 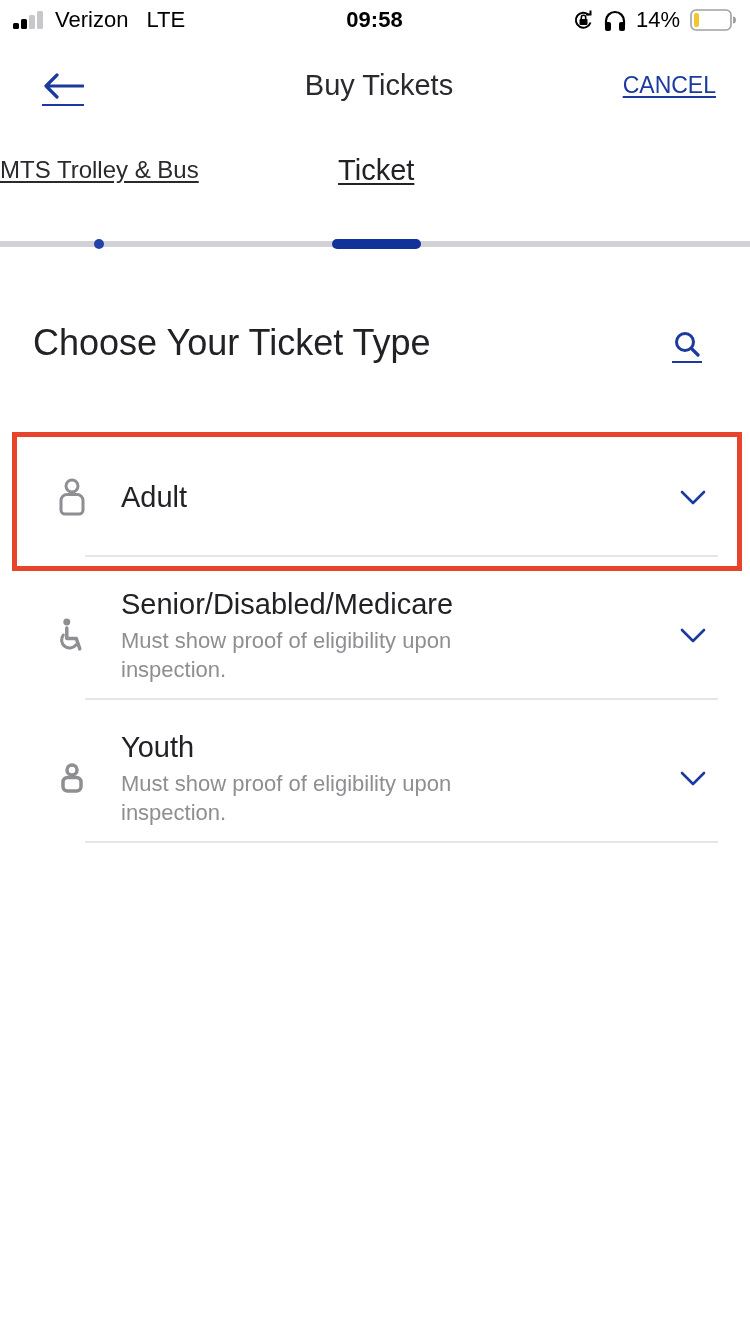 I want to click on battery-percent: 14%, so click(x=657, y=20).